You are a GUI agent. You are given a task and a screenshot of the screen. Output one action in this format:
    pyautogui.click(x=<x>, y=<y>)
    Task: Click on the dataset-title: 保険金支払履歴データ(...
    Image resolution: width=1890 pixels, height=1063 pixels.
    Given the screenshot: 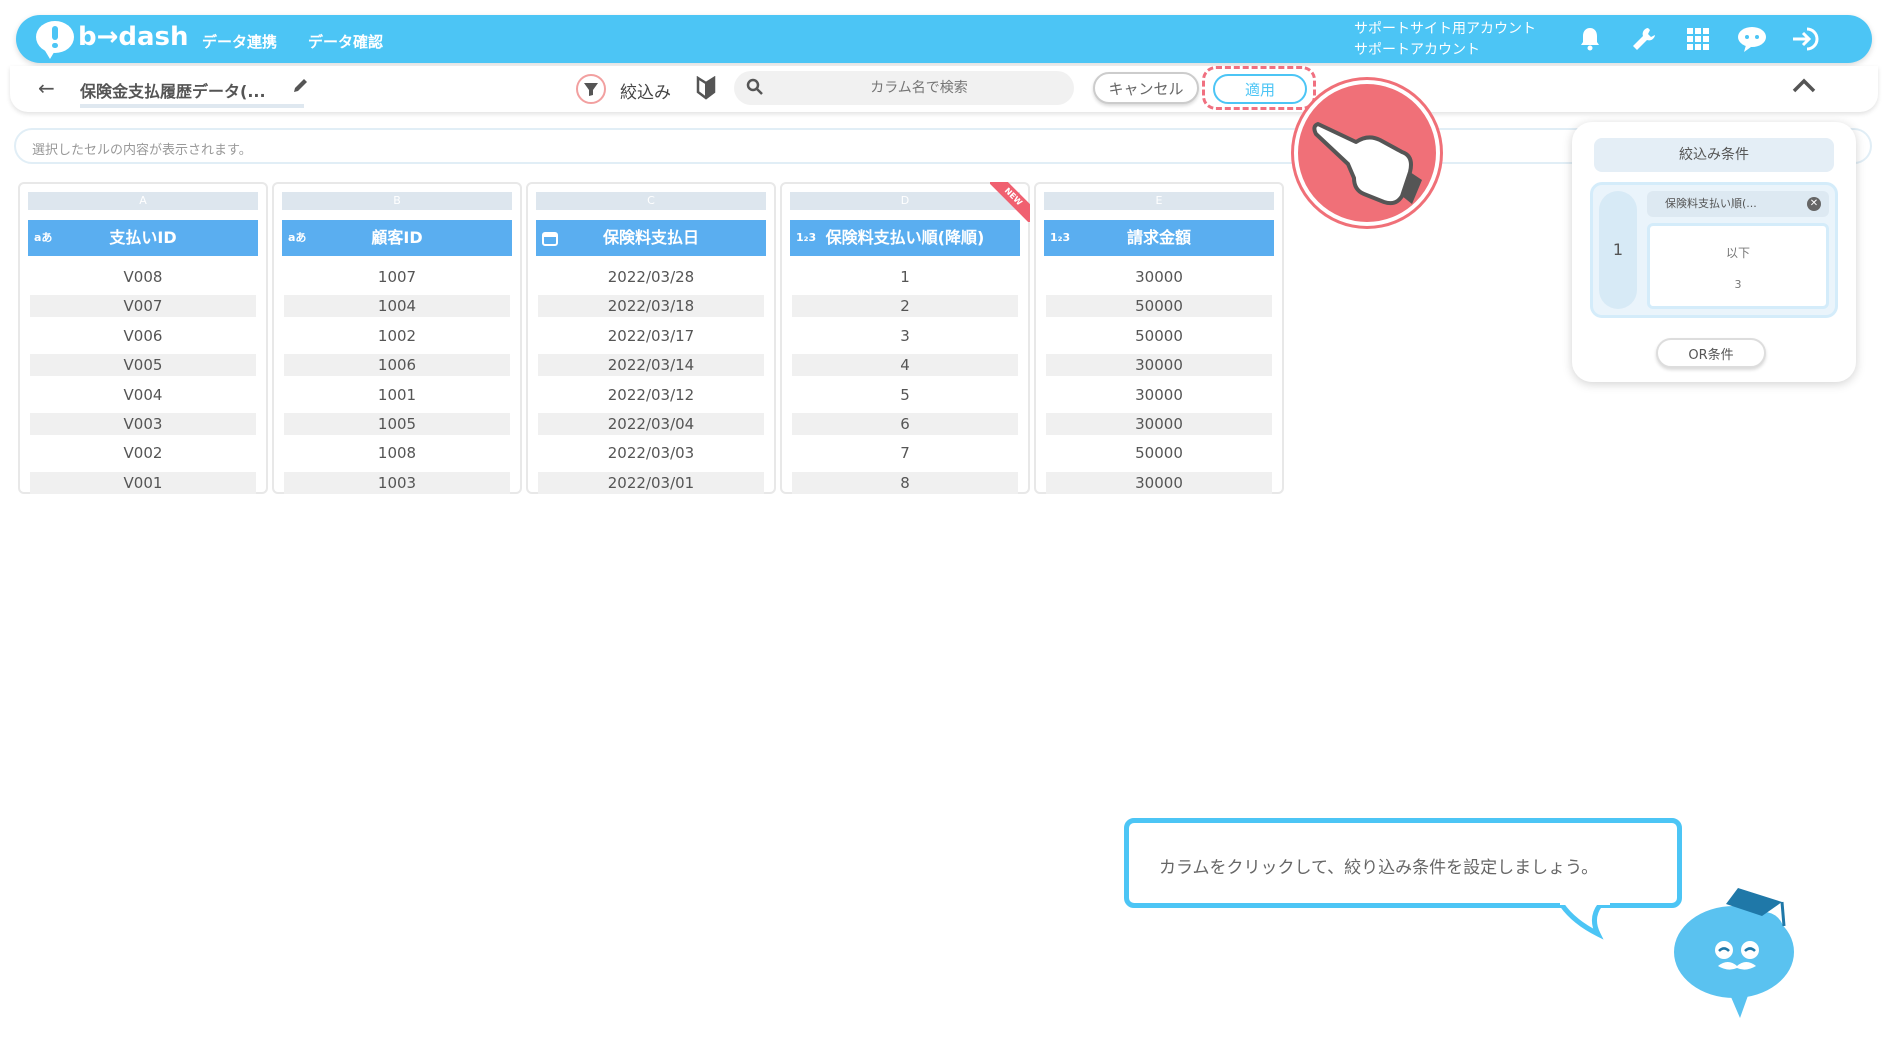 What is the action you would take?
    pyautogui.click(x=192, y=93)
    